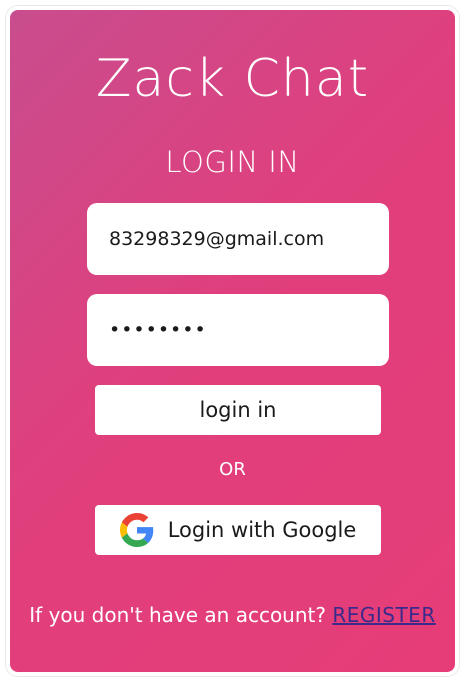  I want to click on google-login-label: Login with Google, so click(262, 530).